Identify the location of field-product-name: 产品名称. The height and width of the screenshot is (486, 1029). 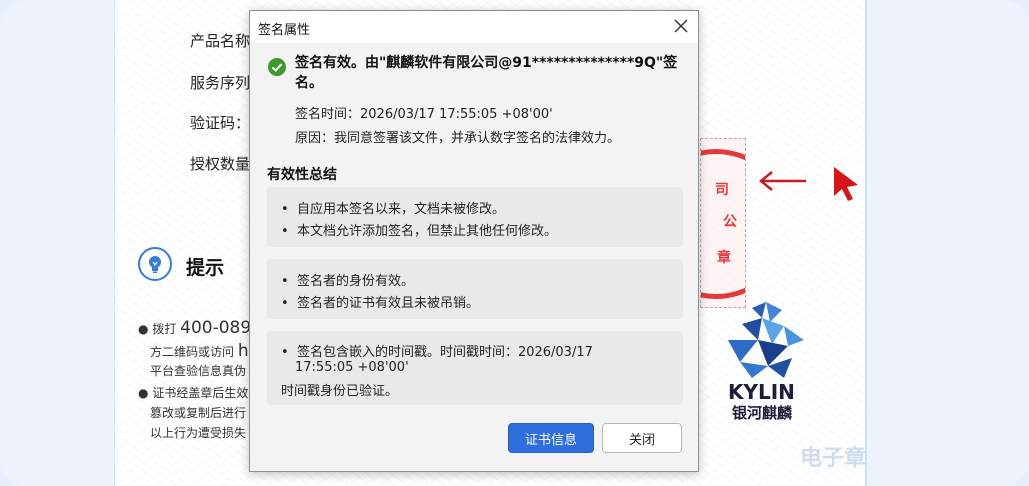
(220, 41).